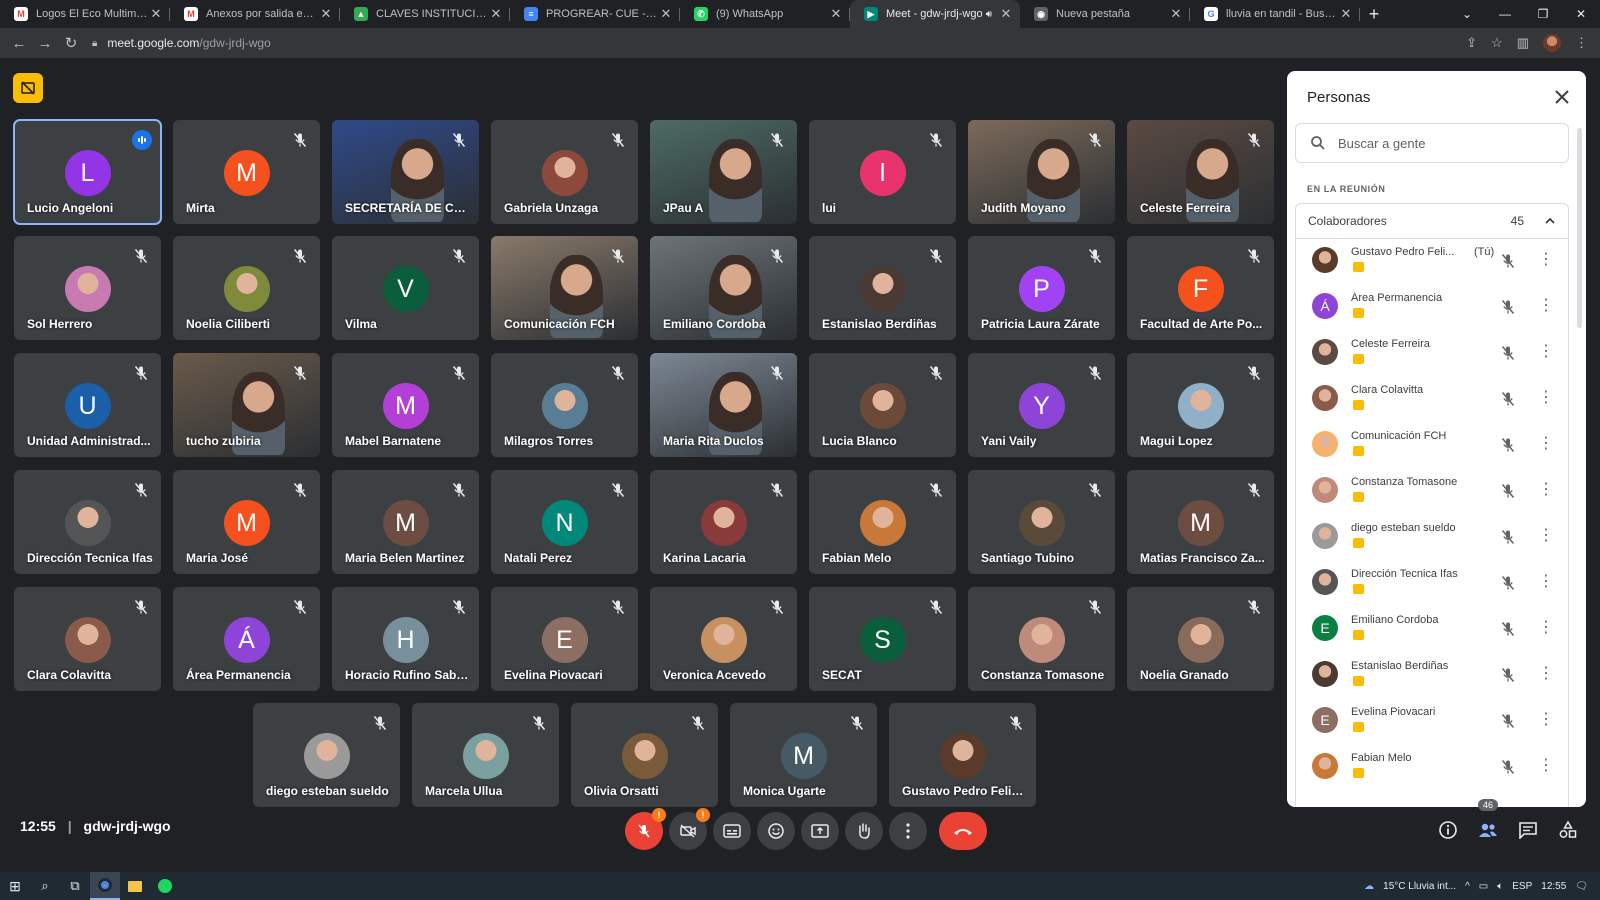 The height and width of the screenshot is (900, 1600). I want to click on participant-tile: M Mirta, so click(246, 172).